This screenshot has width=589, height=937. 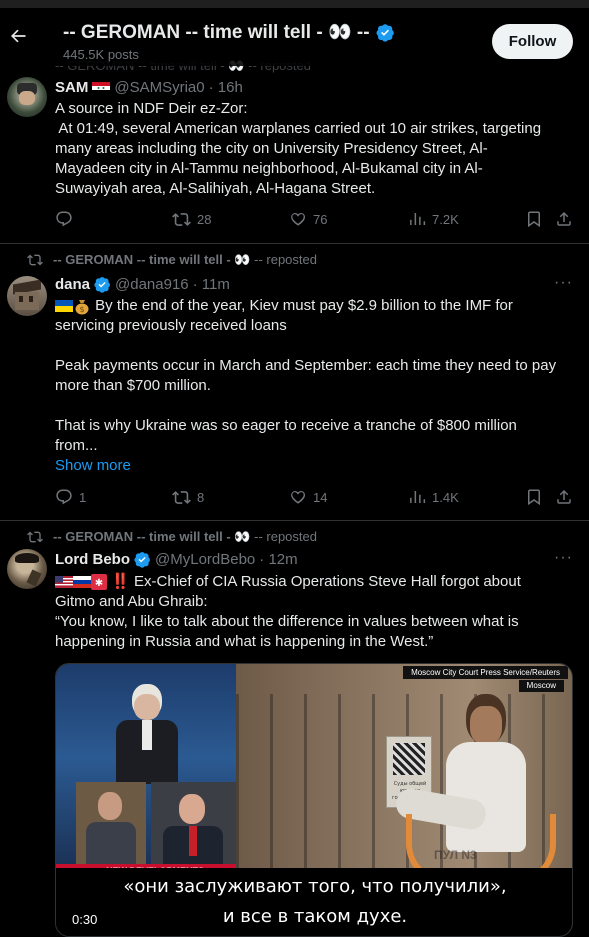 I want to click on repost-button: 28, so click(x=191, y=219).